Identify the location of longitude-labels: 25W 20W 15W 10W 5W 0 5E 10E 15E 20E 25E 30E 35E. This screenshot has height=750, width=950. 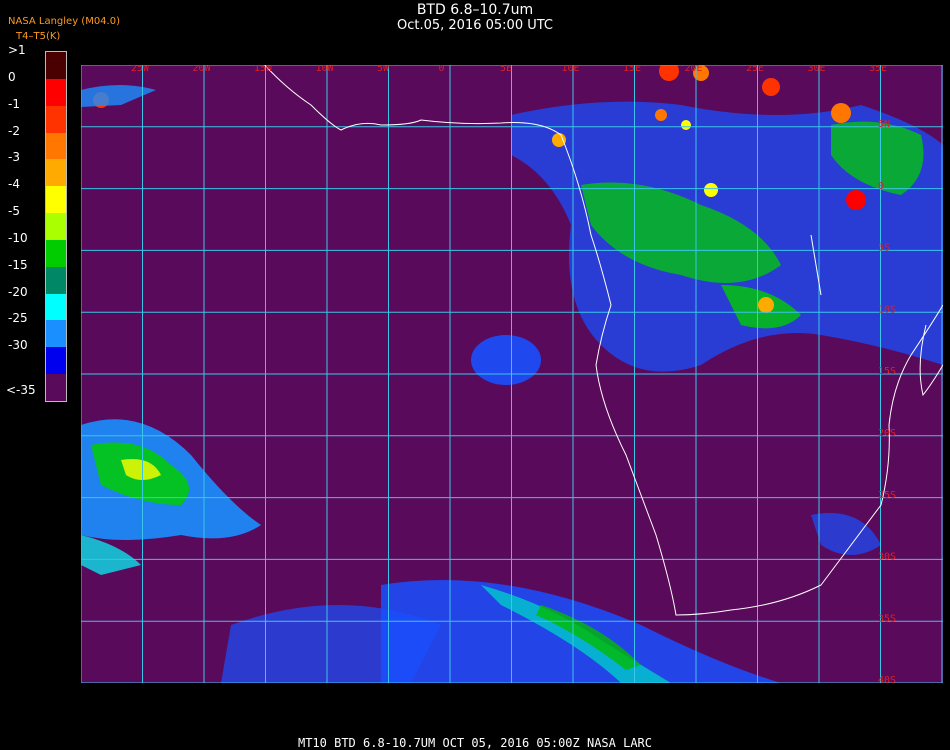
(509, 69).